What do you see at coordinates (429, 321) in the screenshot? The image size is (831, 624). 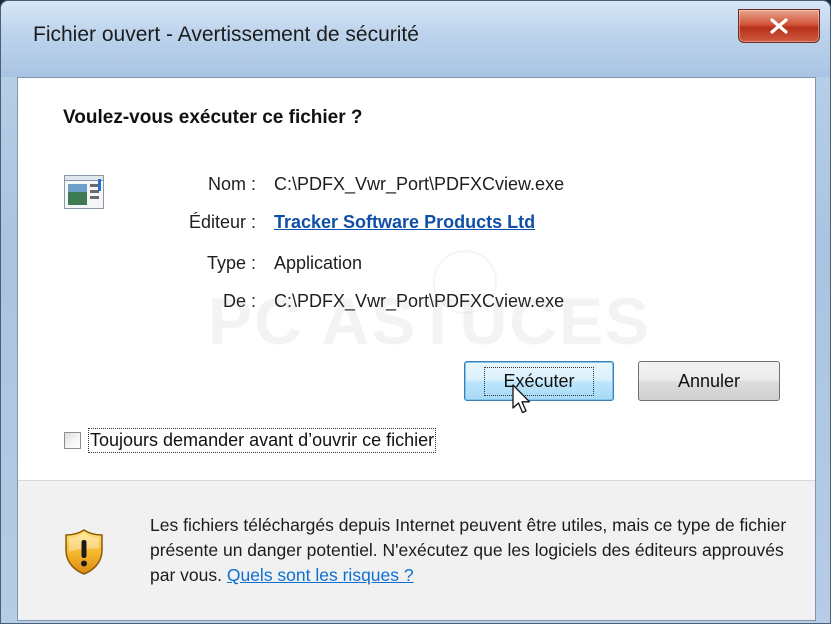 I see `watermark-logo: PC ASTUCES` at bounding box center [429, 321].